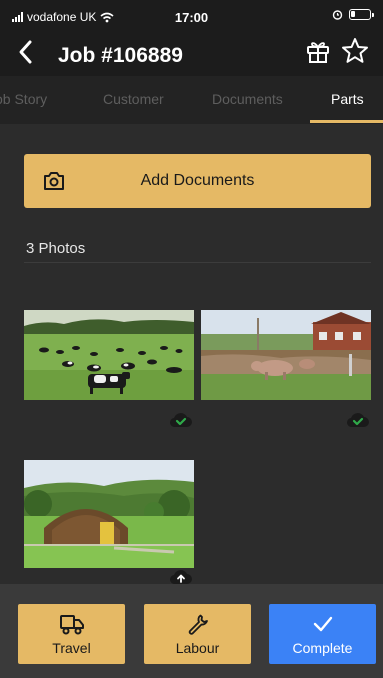  What do you see at coordinates (247, 99) in the screenshot?
I see `tab-documents: Documents` at bounding box center [247, 99].